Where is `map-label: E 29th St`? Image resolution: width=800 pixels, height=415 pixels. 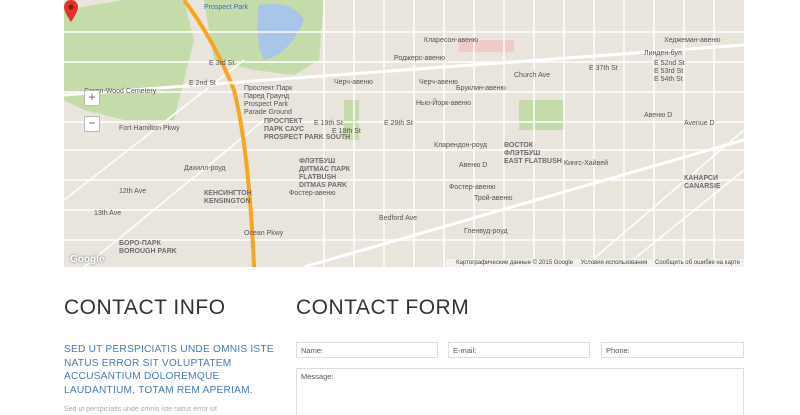
map-label: E 29th St is located at coordinates (398, 123).